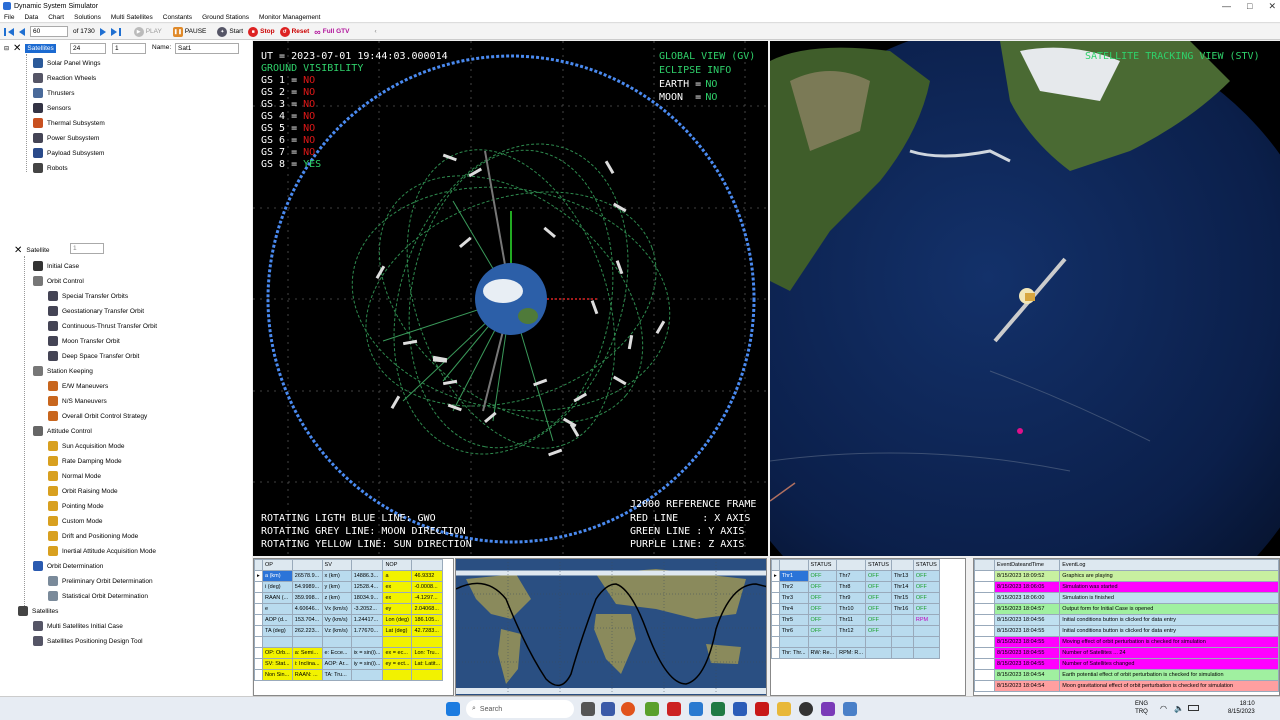 This screenshot has width=1280, height=720. Describe the element at coordinates (93, 536) in the screenshot. I see `tree-item-drift-and-positioning-mode: Drift and Positioning Mode` at that location.